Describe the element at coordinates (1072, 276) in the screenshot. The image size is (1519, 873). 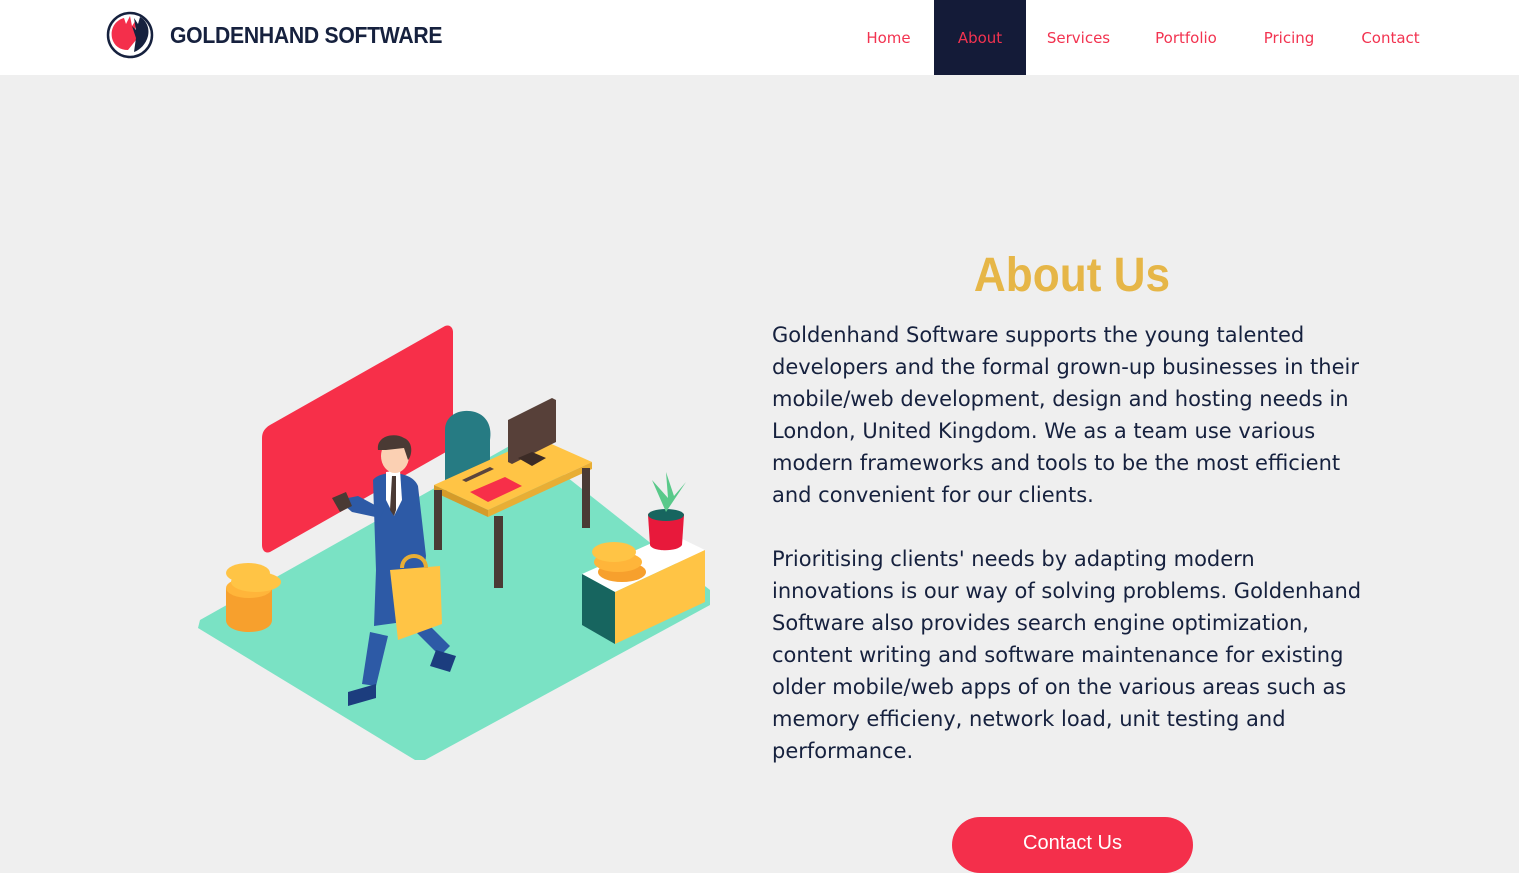
I see `about-title: About Us` at that location.